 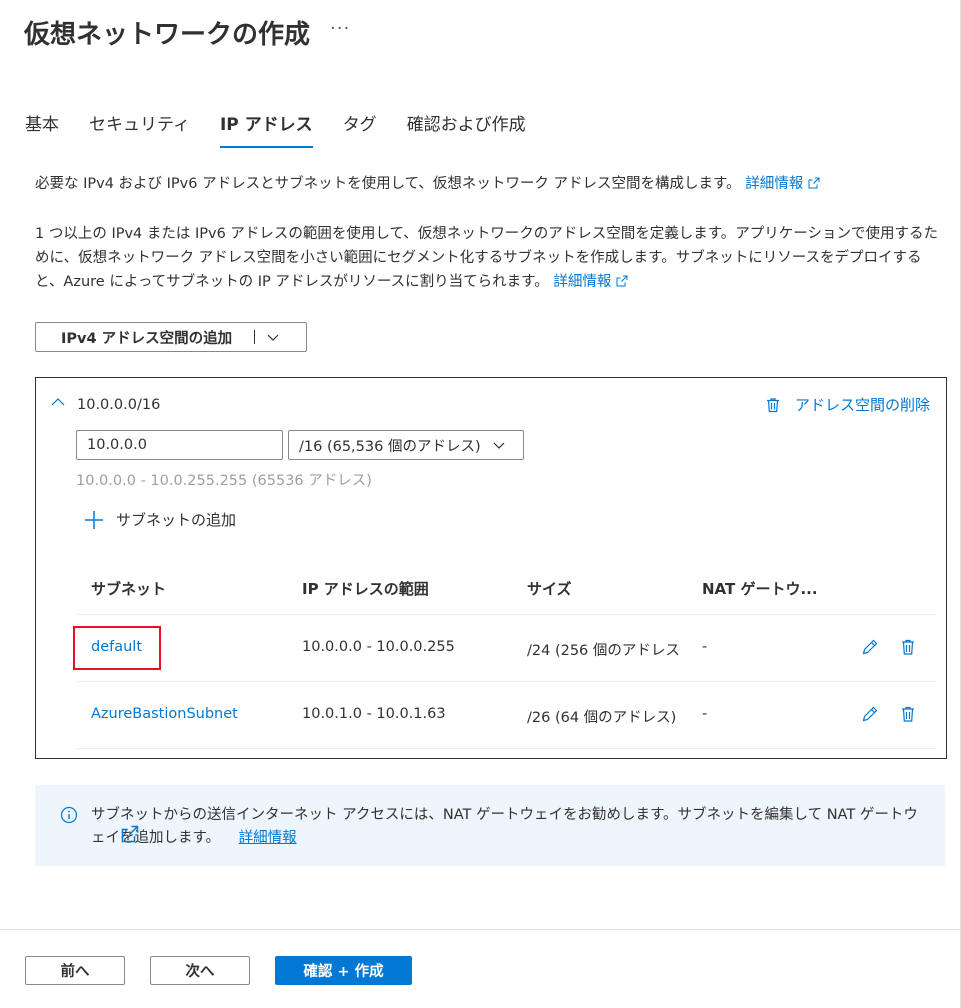 I want to click on prefix-size-value: /16 (65,536 個のアドレス), so click(x=390, y=446).